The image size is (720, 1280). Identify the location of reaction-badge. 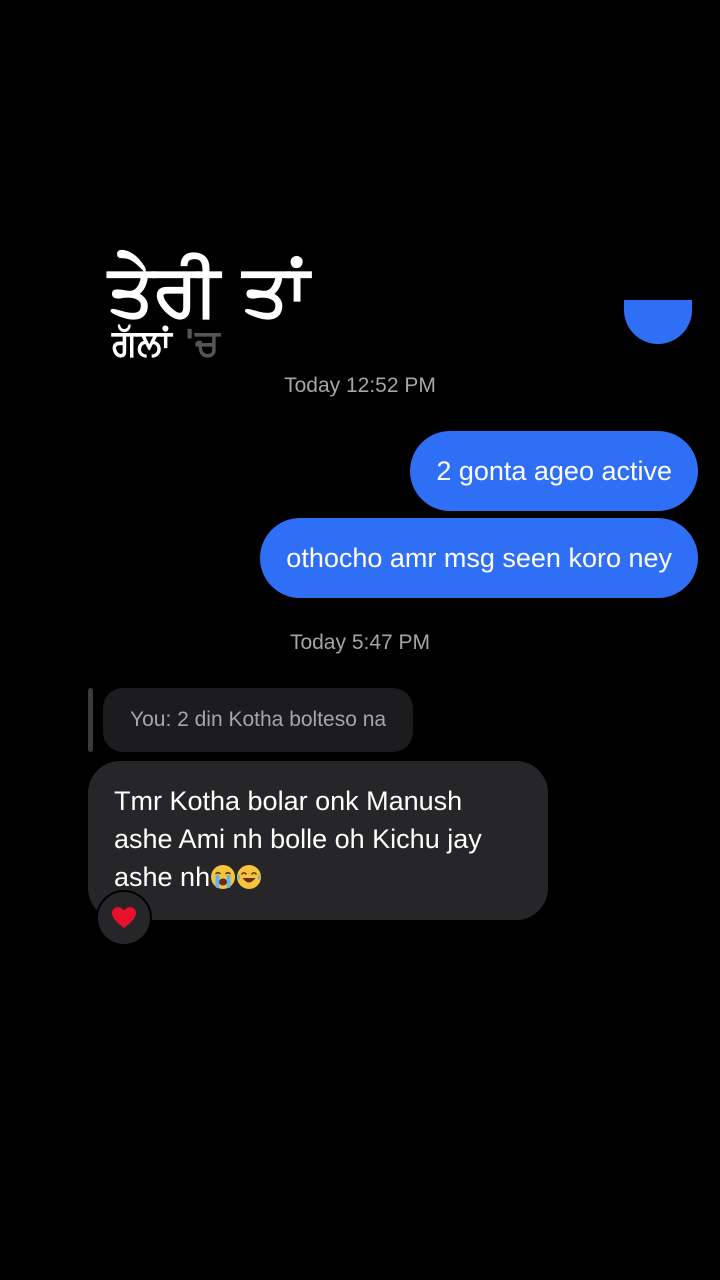
(124, 918).